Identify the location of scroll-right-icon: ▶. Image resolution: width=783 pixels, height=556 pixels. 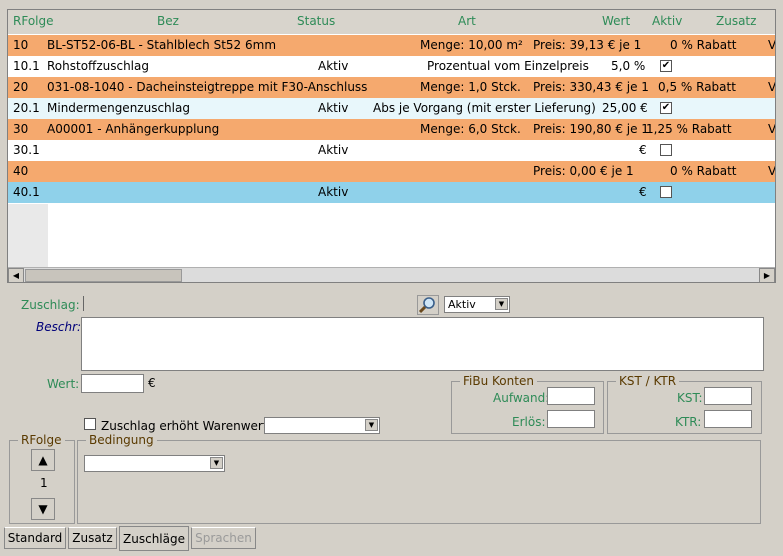
(767, 275).